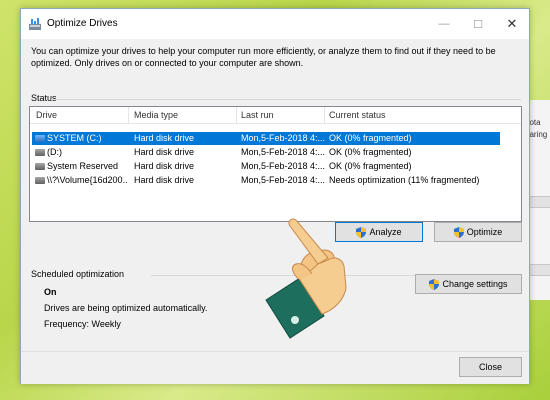  What do you see at coordinates (54, 152) in the screenshot?
I see `drive-name: (D:)` at bounding box center [54, 152].